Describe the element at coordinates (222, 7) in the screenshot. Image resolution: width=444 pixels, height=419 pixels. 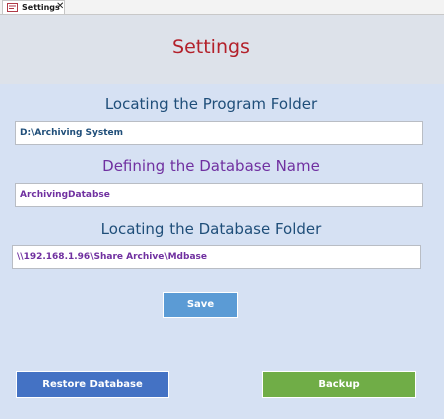
I see `tab-strip: Settings ✕` at that location.